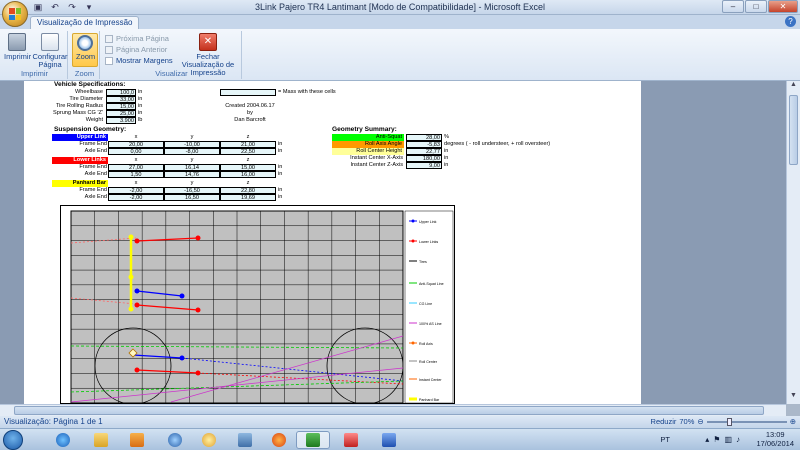 This screenshot has height=450, width=800. Describe the element at coordinates (192, 190) in the screenshot. I see `panhard-frame-y: -16,50` at that location.